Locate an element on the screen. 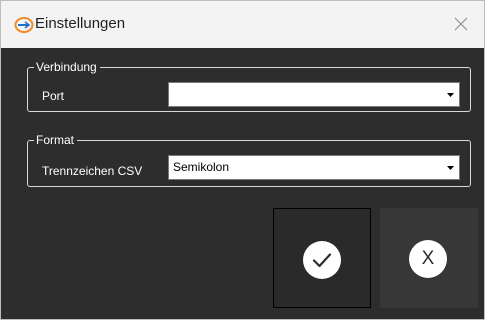  separator-label: Trennzeichen CSV is located at coordinates (92, 171).